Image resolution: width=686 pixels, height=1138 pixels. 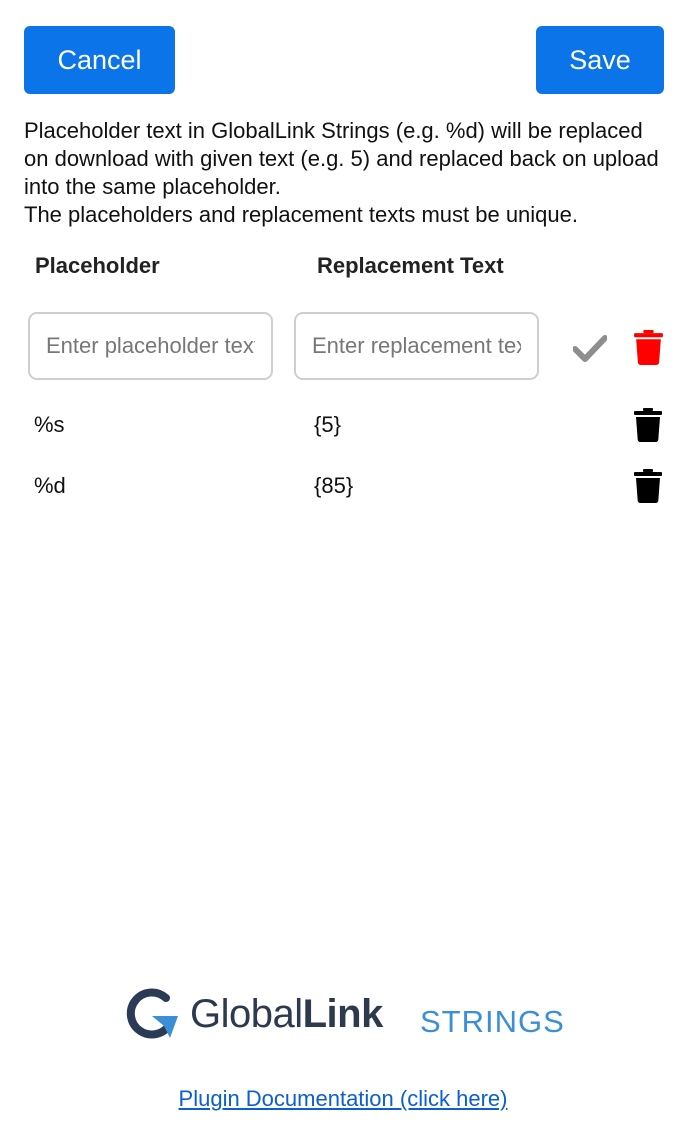 I want to click on placeholder-input, so click(x=150, y=346).